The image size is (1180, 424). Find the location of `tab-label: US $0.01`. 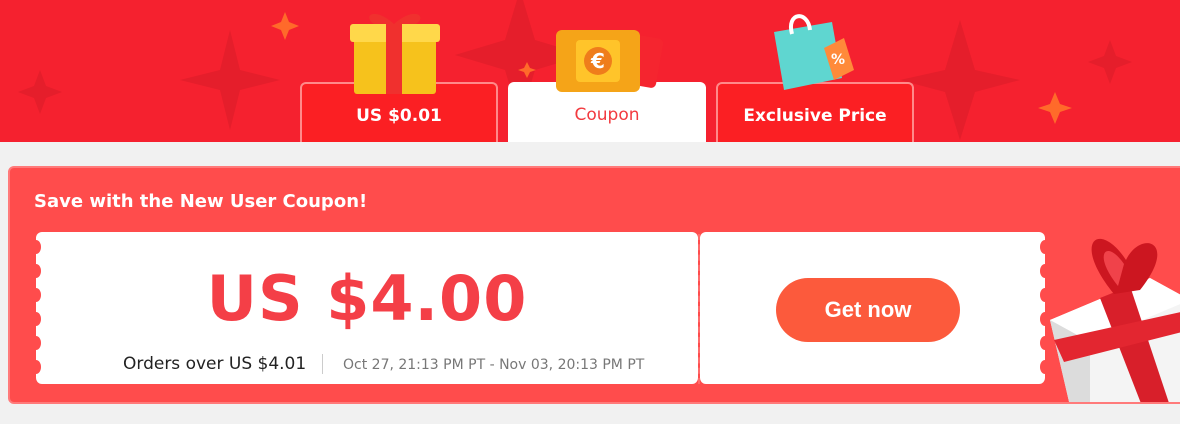

tab-label: US $0.01 is located at coordinates (399, 116).